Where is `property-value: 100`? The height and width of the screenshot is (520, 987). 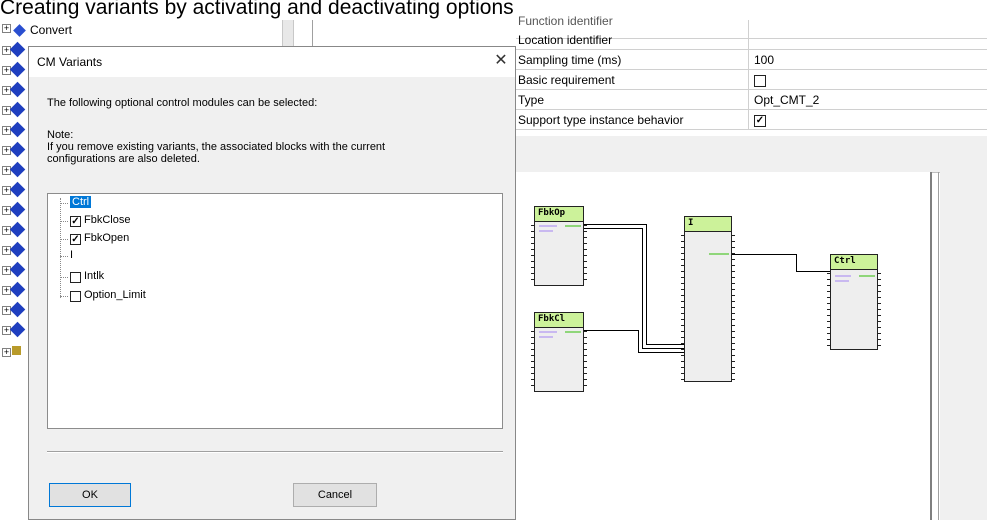
property-value: 100 is located at coordinates (764, 60).